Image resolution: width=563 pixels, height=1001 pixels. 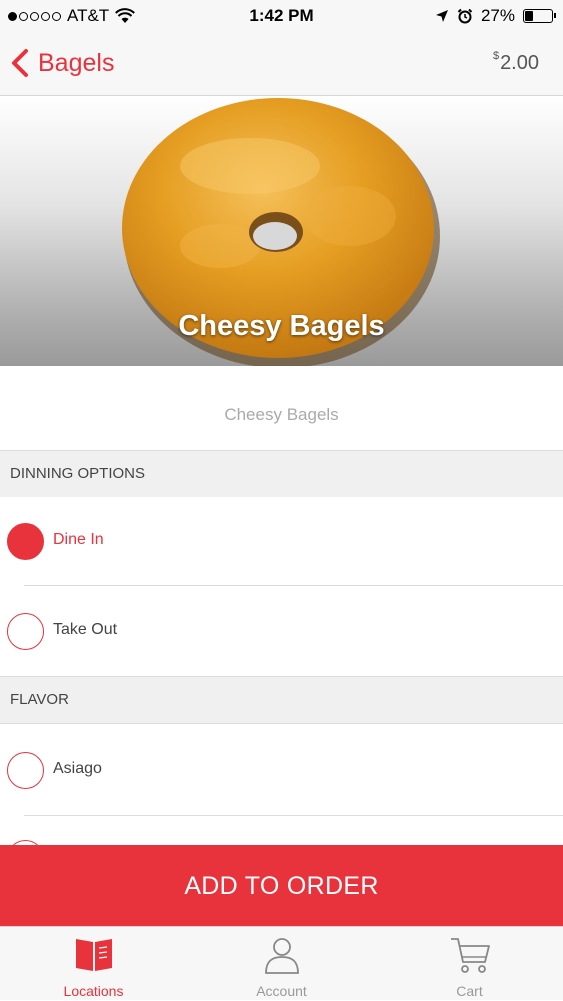 I want to click on tab-account-label: Account, so click(x=281, y=991).